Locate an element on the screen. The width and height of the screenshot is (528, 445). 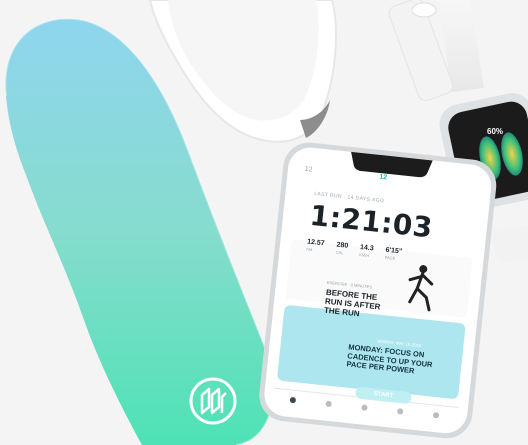
status-time: 12 is located at coordinates (308, 169).